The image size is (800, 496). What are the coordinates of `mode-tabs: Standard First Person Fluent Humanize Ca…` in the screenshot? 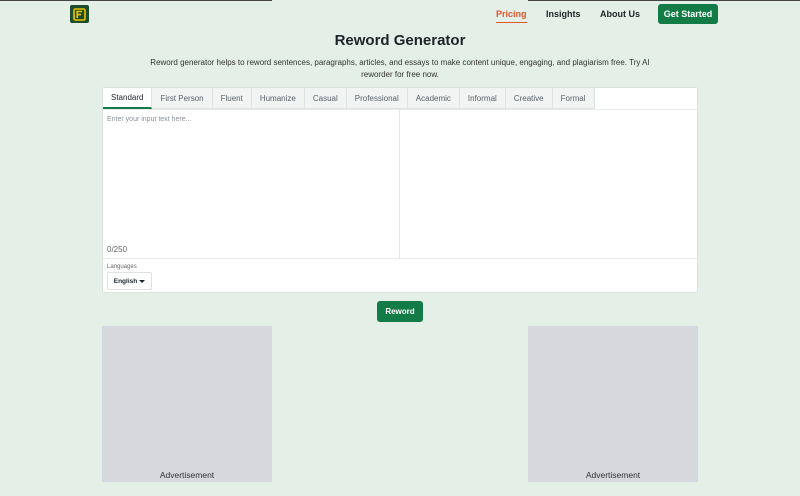 It's located at (349, 98).